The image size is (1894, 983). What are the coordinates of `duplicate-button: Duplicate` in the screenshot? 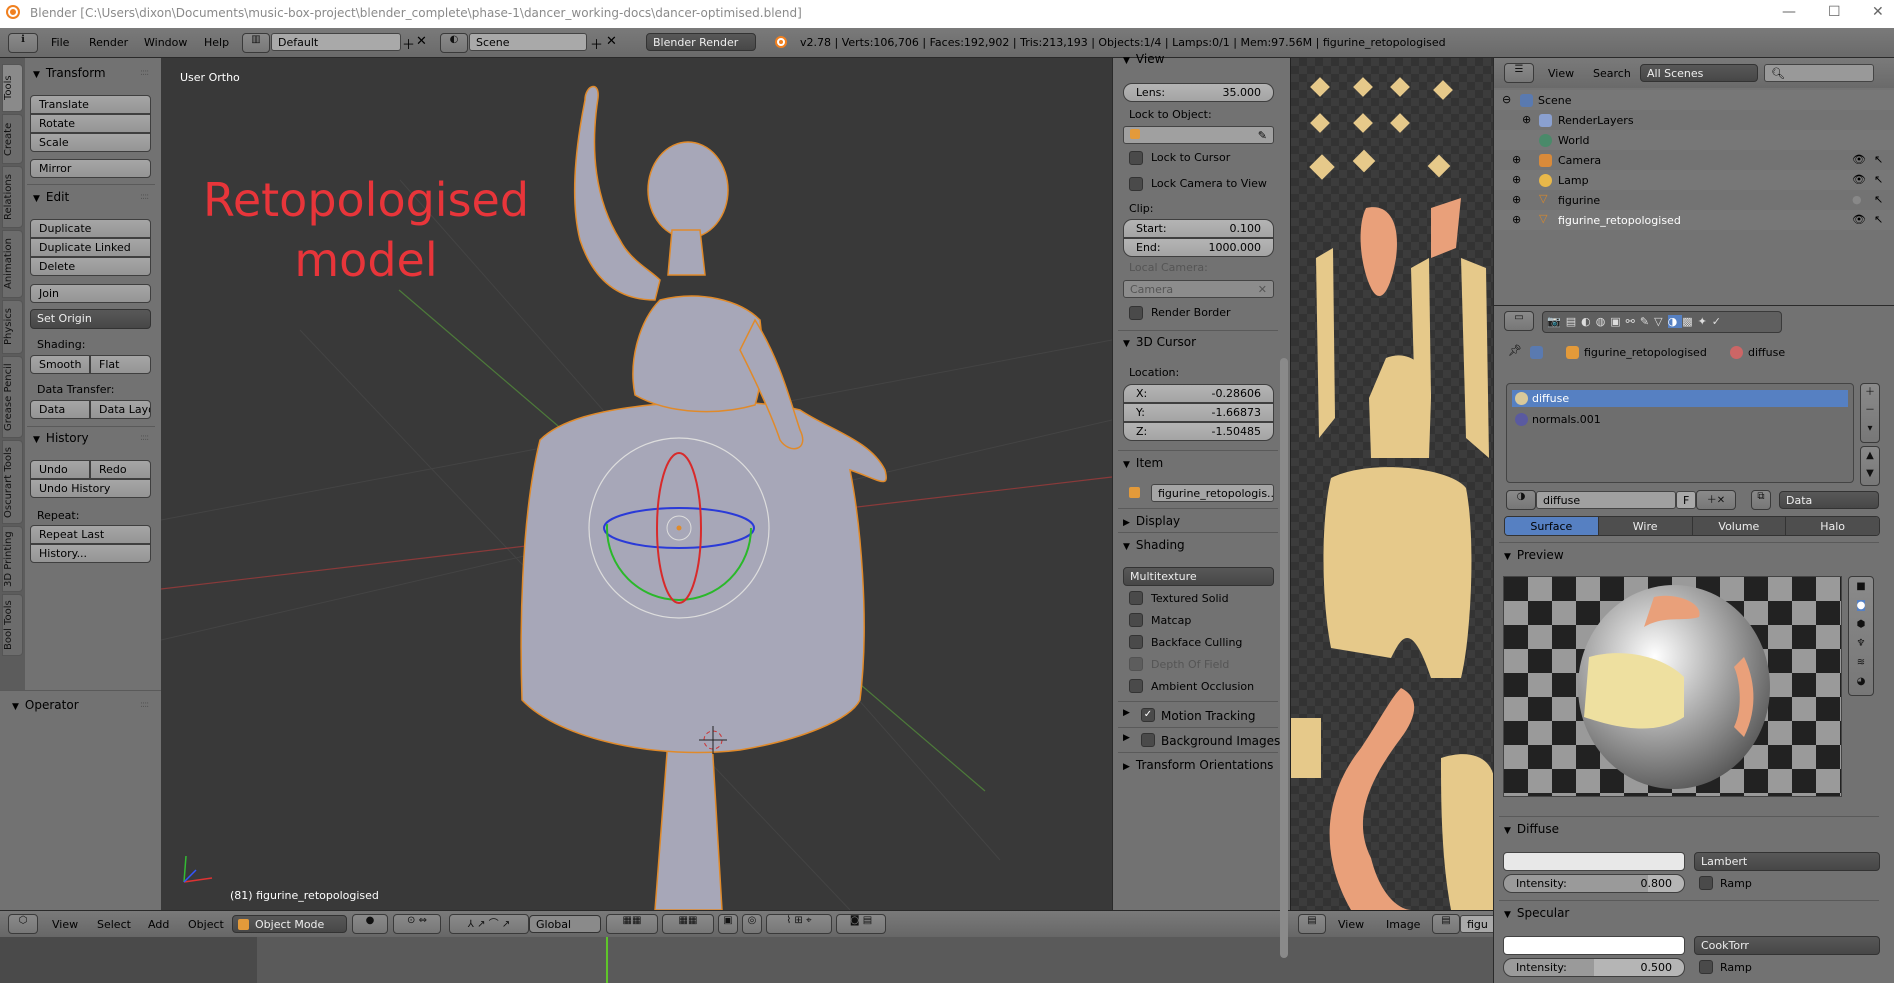 It's located at (90, 228).